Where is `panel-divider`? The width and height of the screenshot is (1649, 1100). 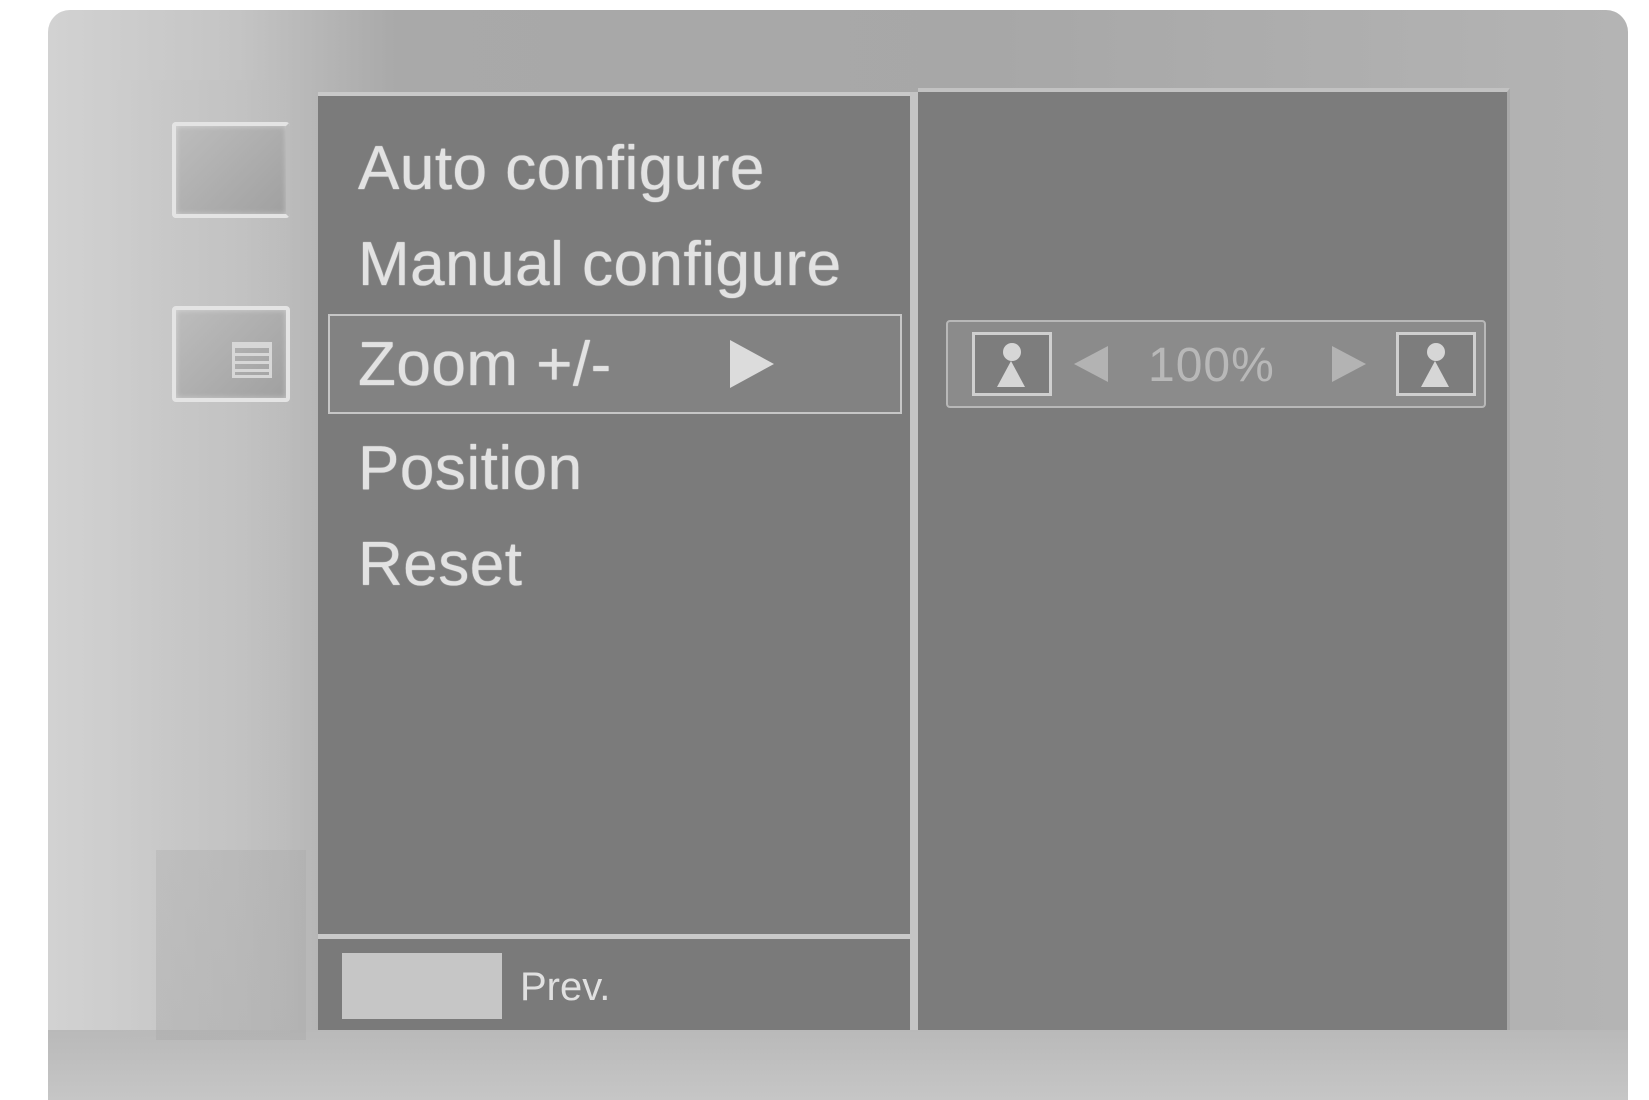 panel-divider is located at coordinates (914, 561).